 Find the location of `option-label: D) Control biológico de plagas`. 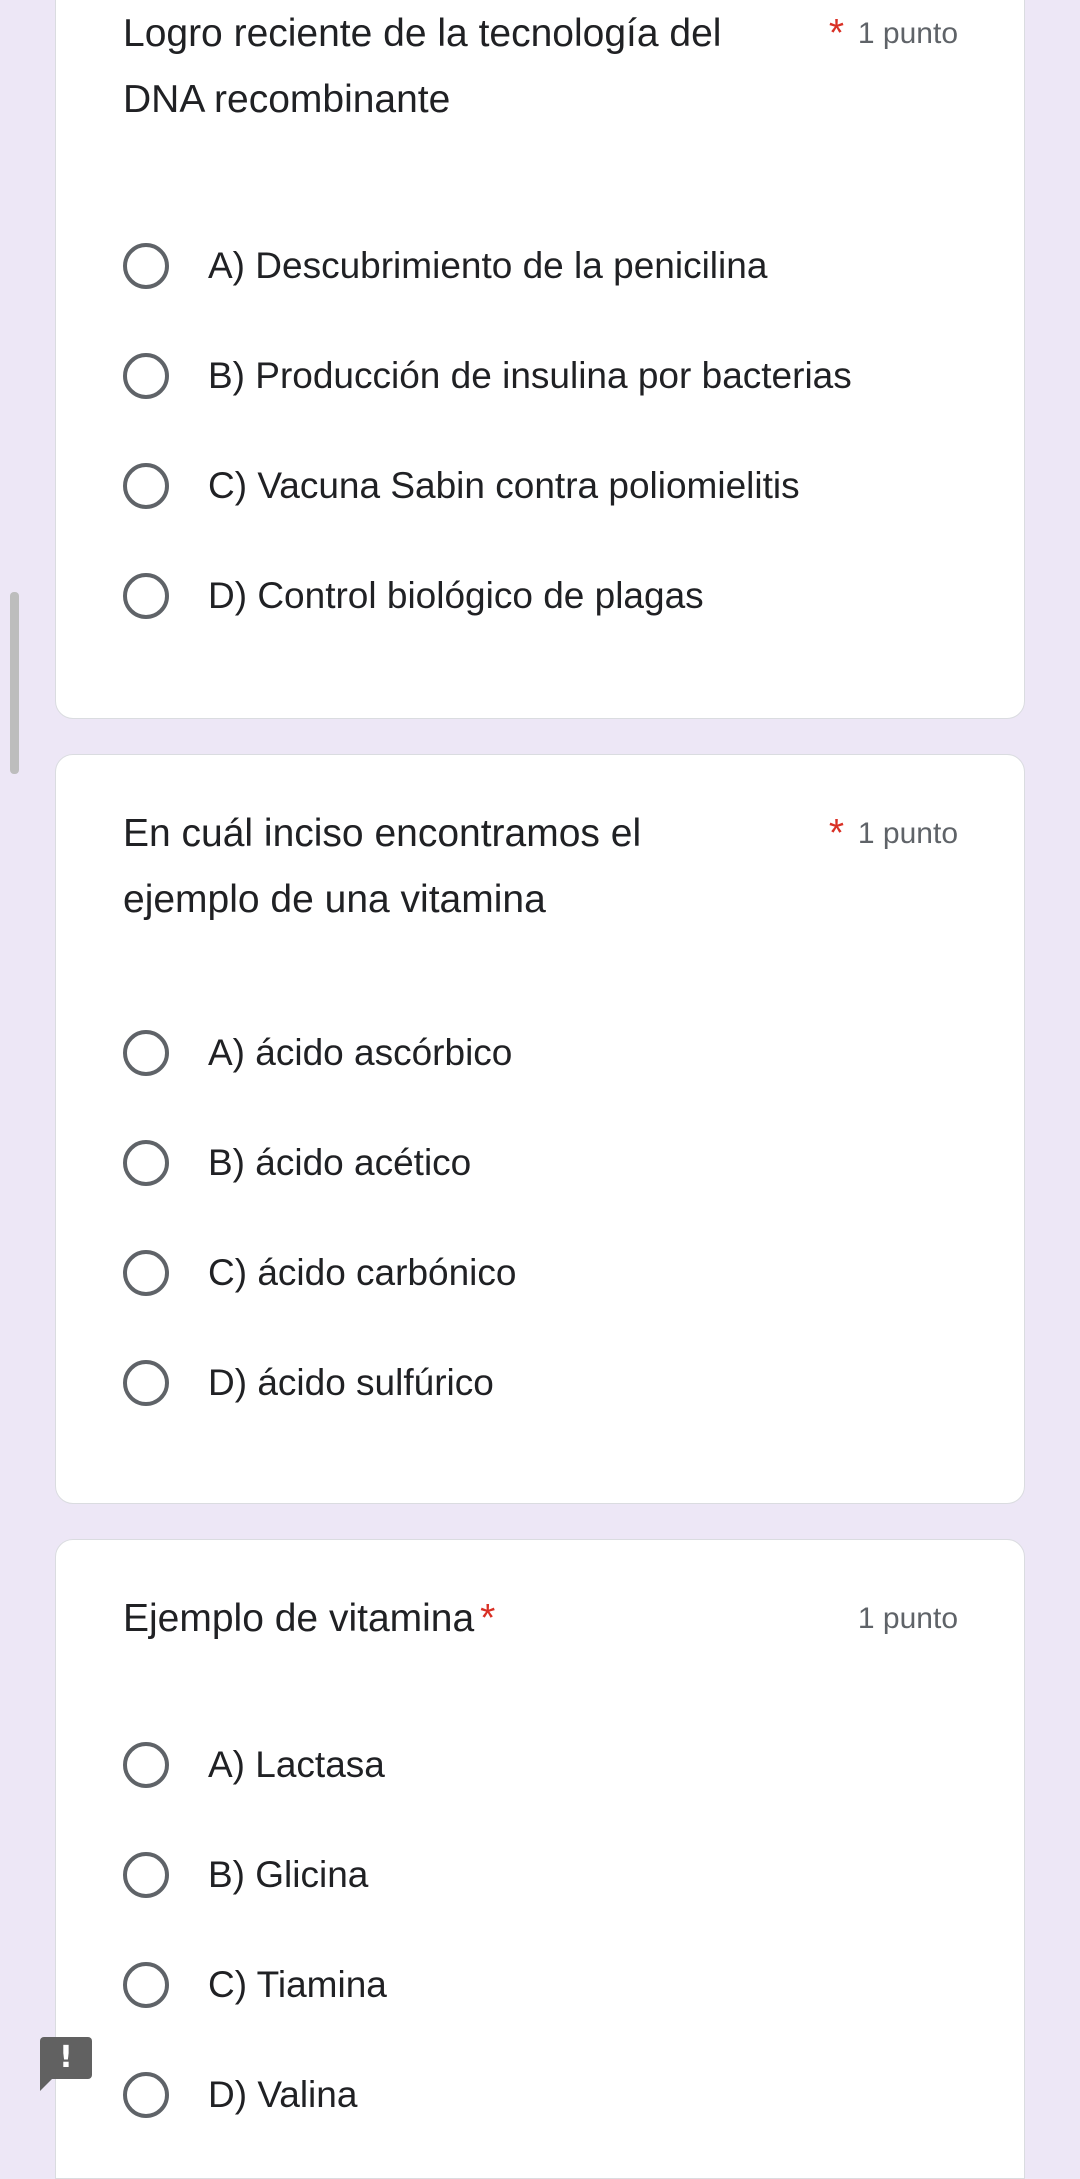

option-label: D) Control biológico de plagas is located at coordinates (456, 595).